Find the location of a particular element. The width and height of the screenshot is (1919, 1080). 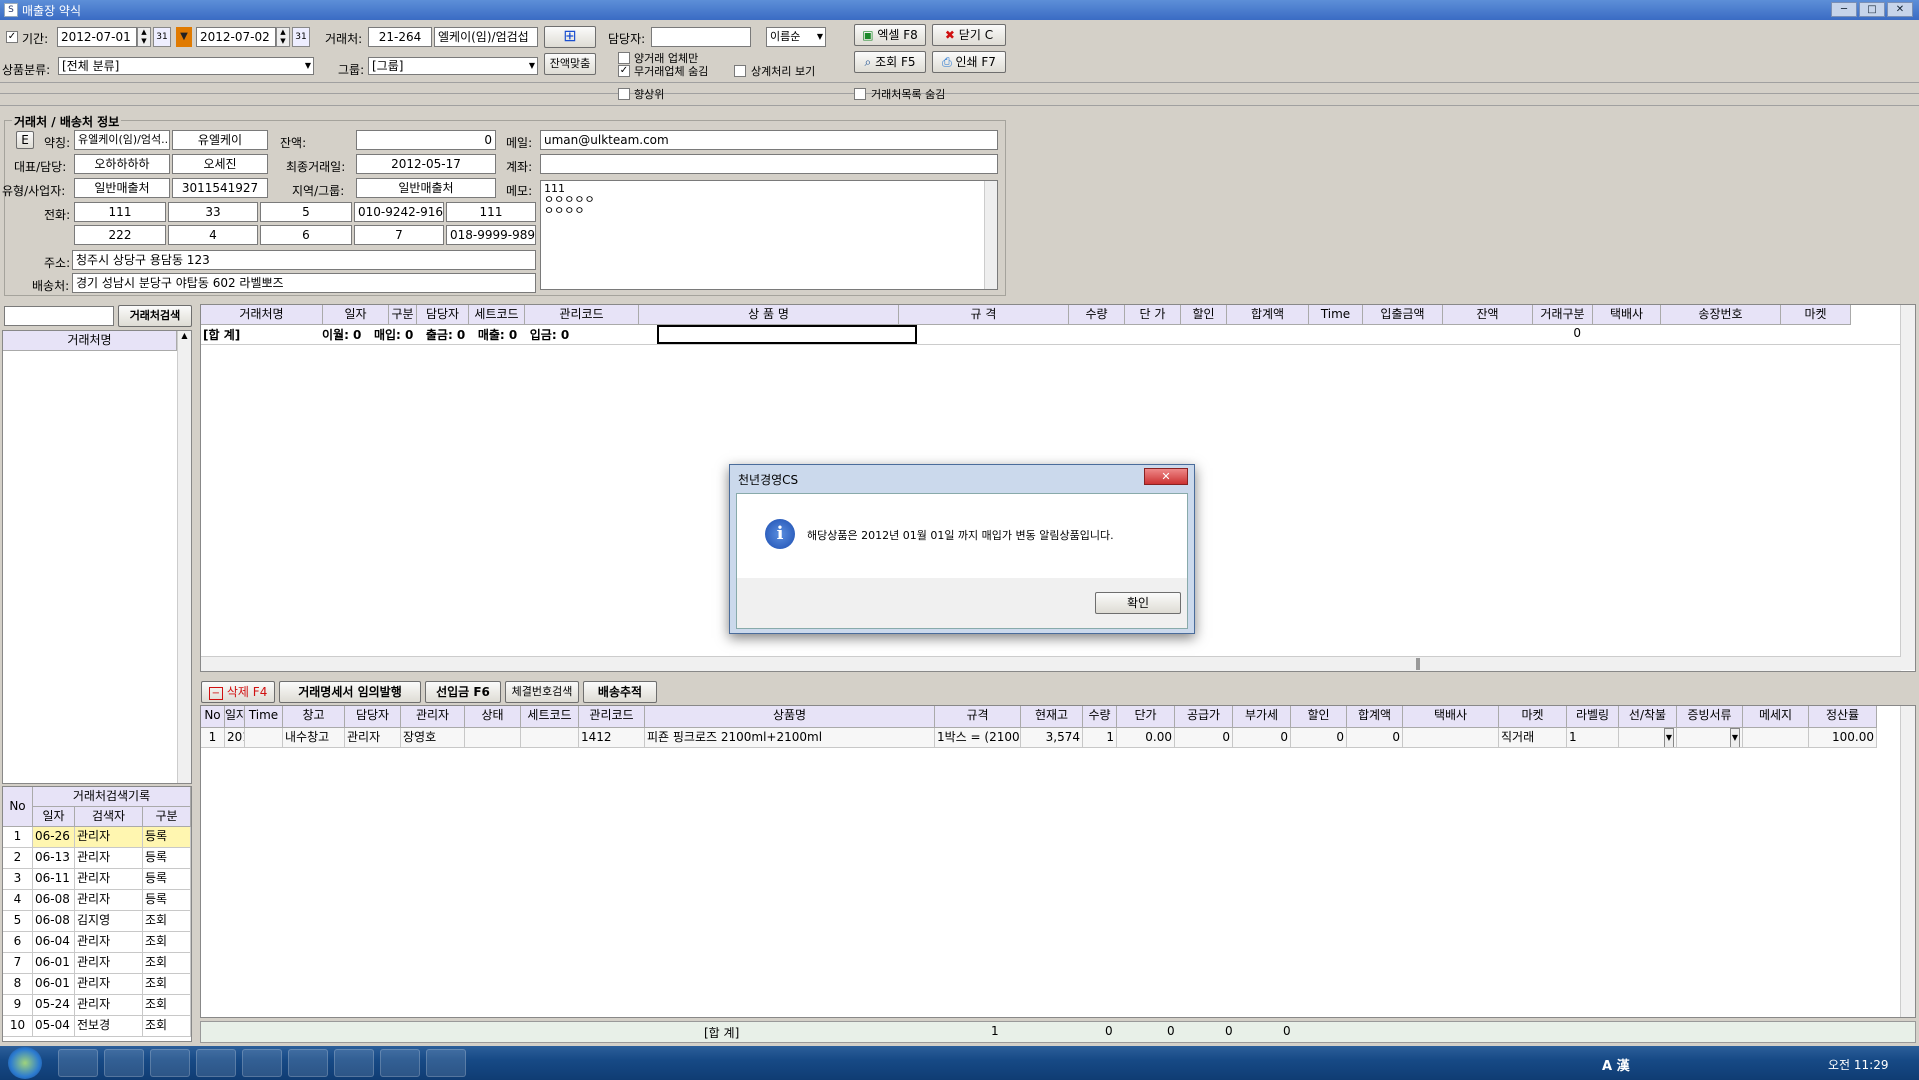

email-input: uman@ulkteam.com is located at coordinates (769, 140).